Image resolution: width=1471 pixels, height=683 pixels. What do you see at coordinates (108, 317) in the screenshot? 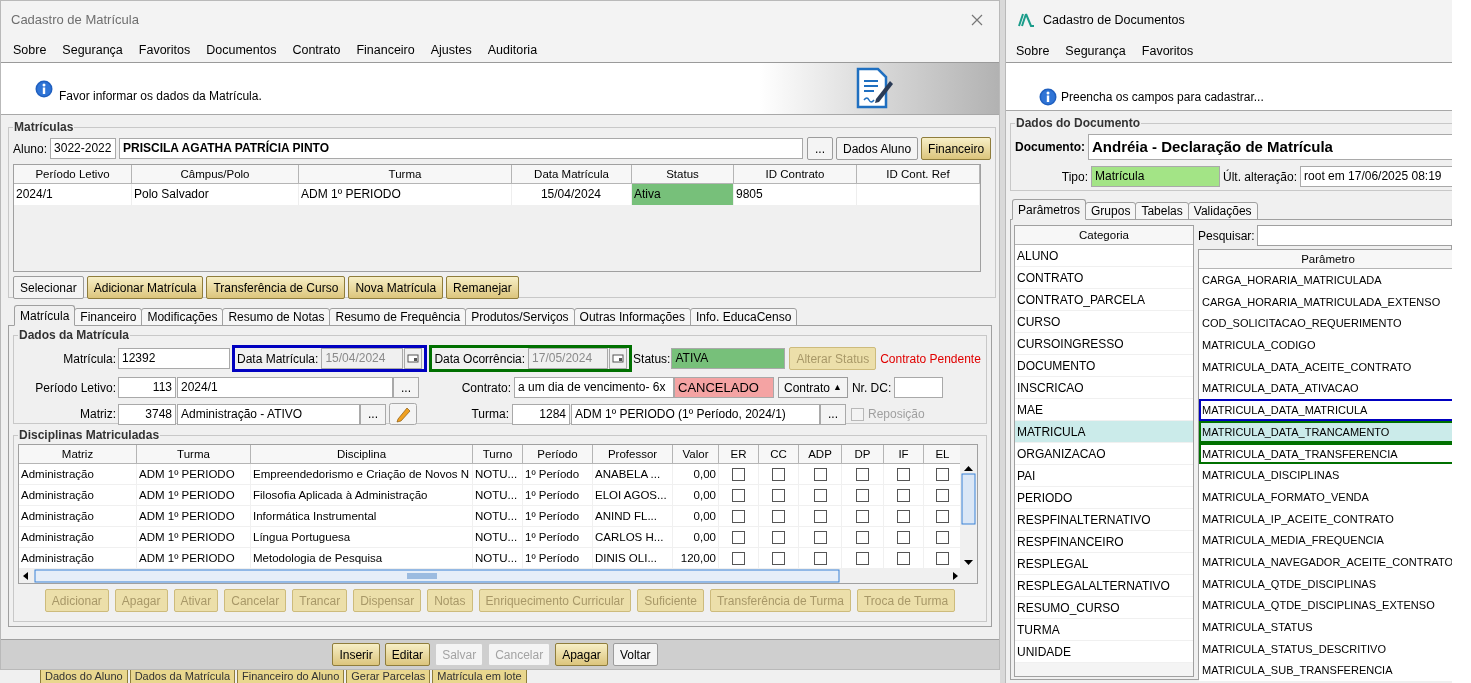
I see `tab: Financeiro` at bounding box center [108, 317].